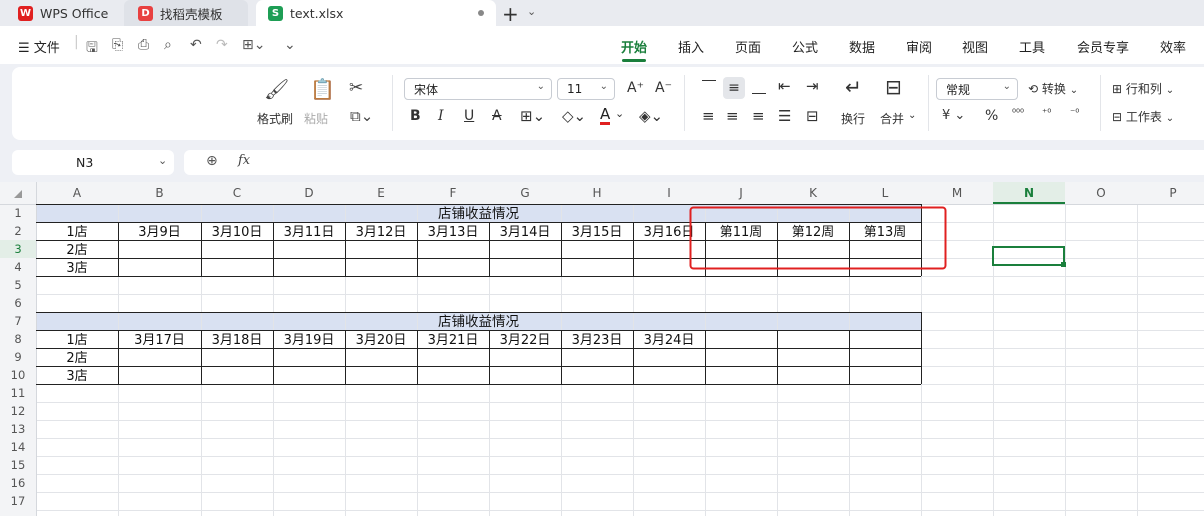 This screenshot has height=516, width=1204. What do you see at coordinates (1032, 46) in the screenshot?
I see `menu-item-tools: 工具` at bounding box center [1032, 46].